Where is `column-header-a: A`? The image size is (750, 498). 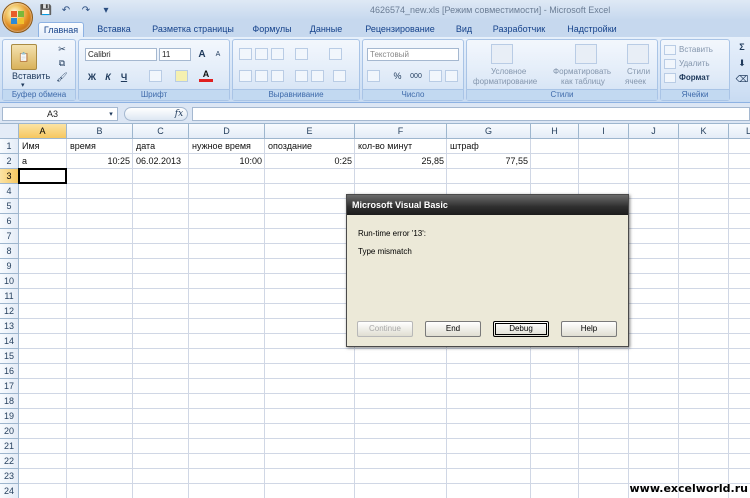 column-header-a: A is located at coordinates (43, 131).